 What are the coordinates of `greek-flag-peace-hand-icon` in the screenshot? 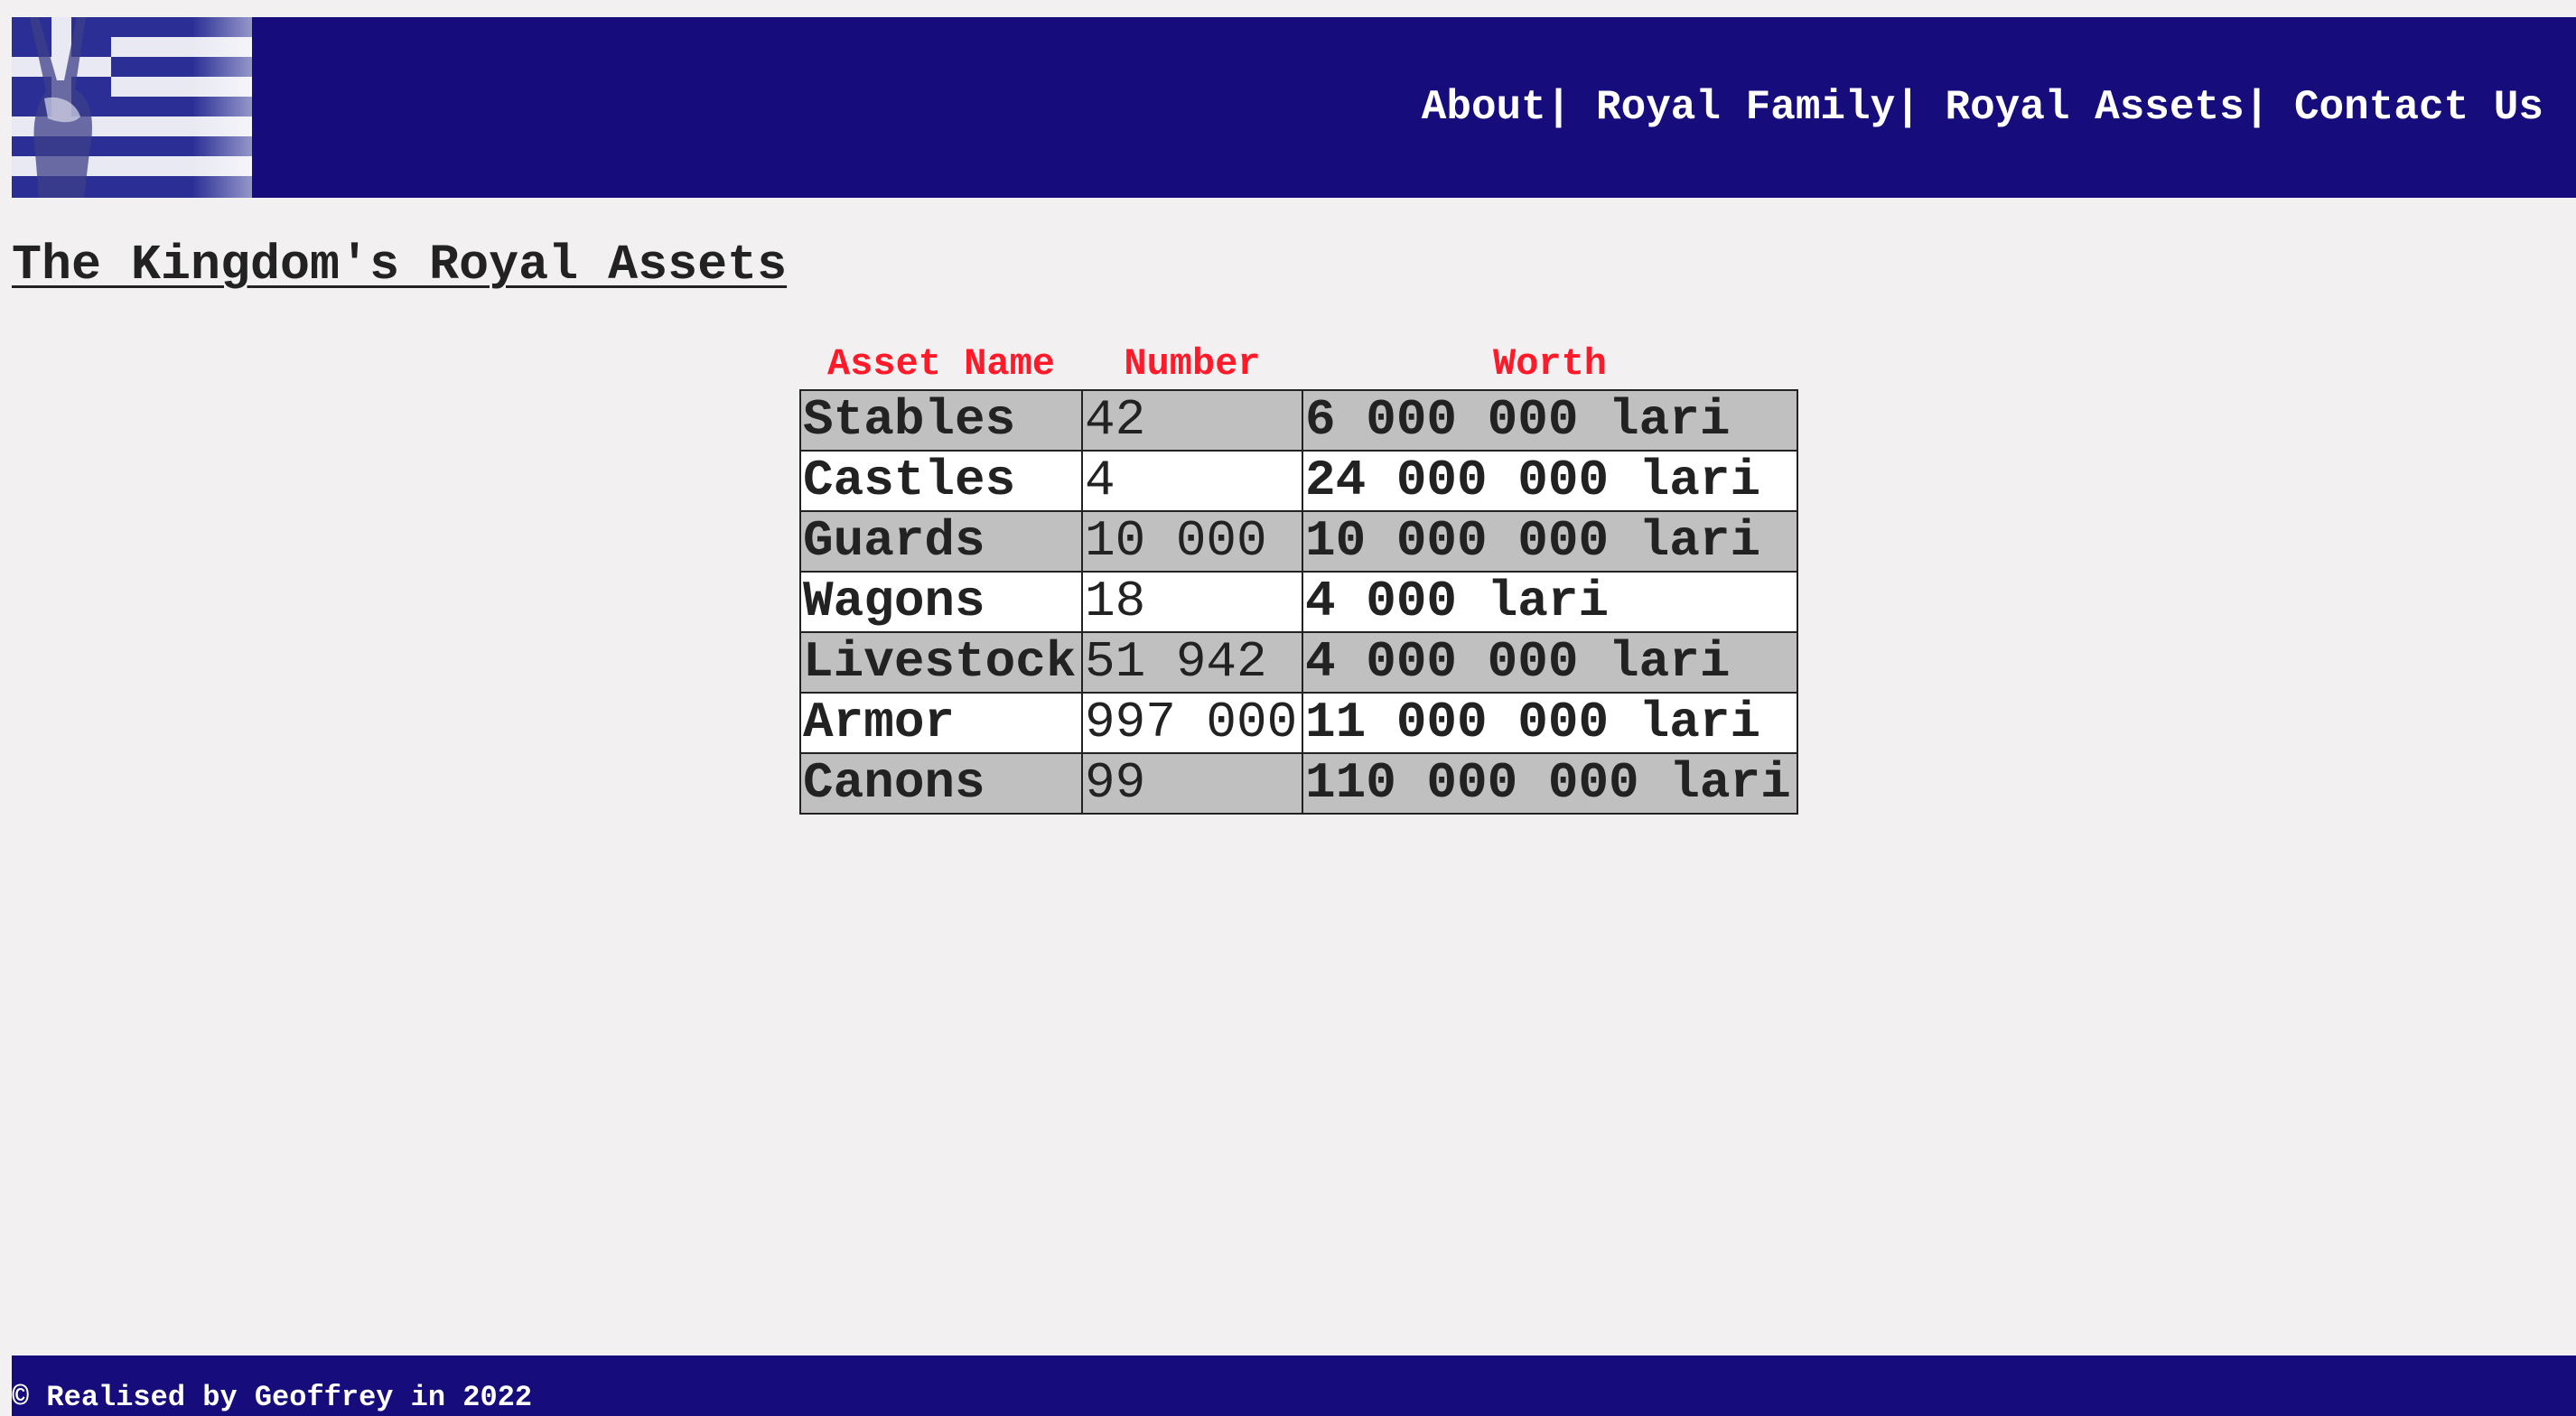 It's located at (132, 107).